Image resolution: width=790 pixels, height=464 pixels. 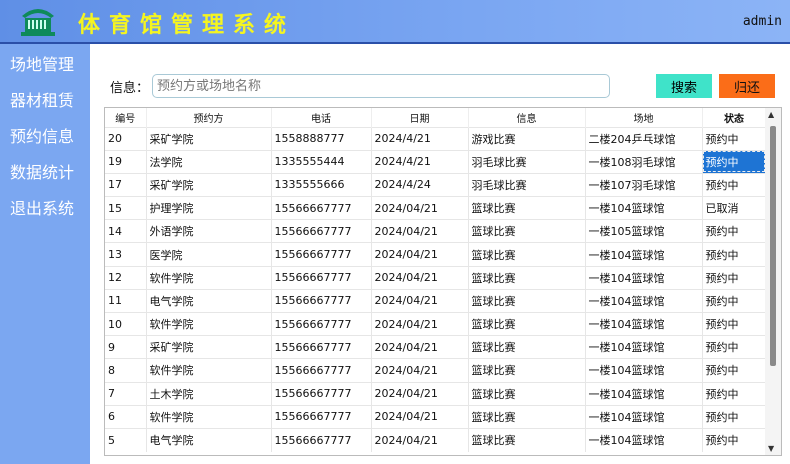 What do you see at coordinates (126, 416) in the screenshot?
I see `table-cell: 6` at bounding box center [126, 416].